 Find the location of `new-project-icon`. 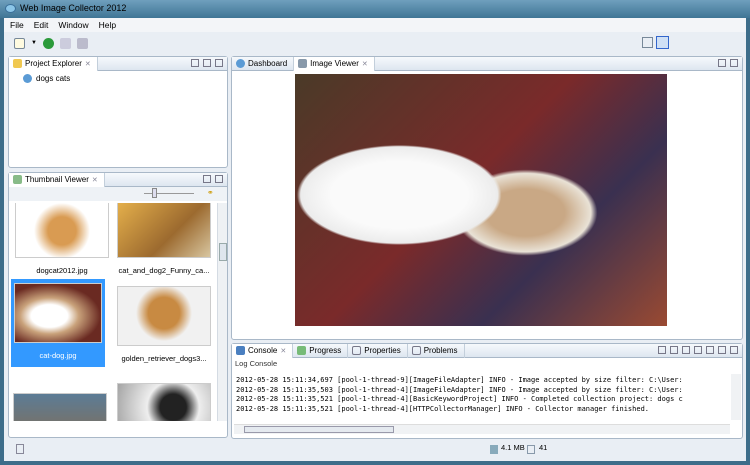

new-project-icon is located at coordinates (19, 43).